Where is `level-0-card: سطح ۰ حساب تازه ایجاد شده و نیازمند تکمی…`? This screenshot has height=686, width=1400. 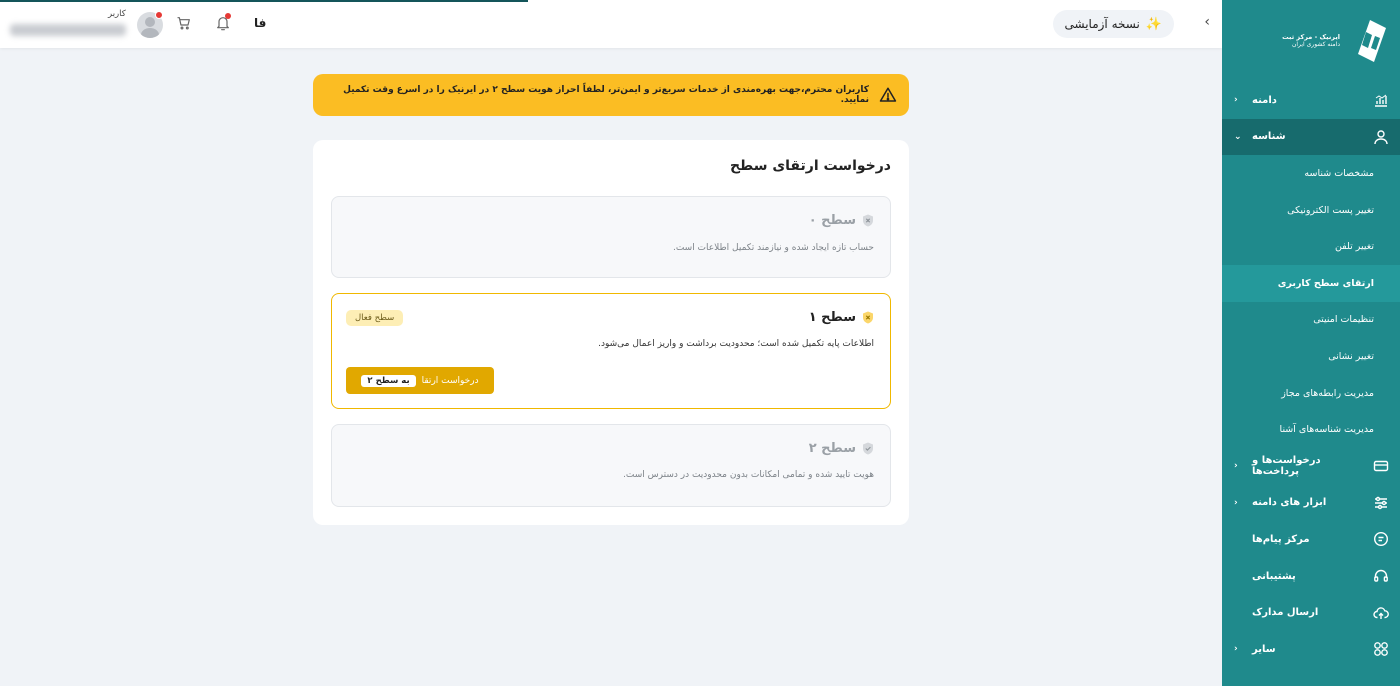 level-0-card: سطح ۰ حساب تازه ایجاد شده و نیازمند تکمی… is located at coordinates (611, 237).